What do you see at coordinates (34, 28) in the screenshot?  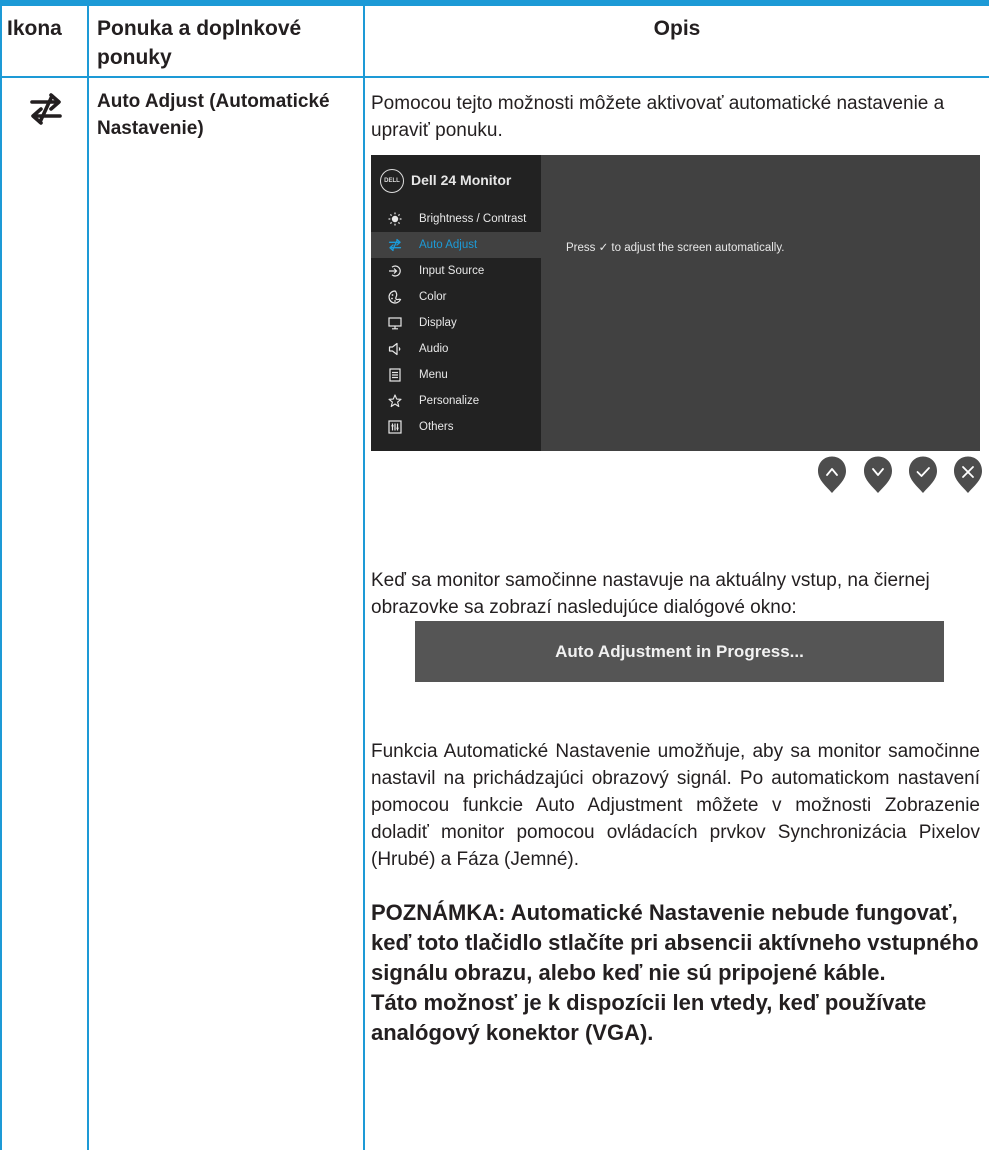 I see `header-icon-column: Ikona` at bounding box center [34, 28].